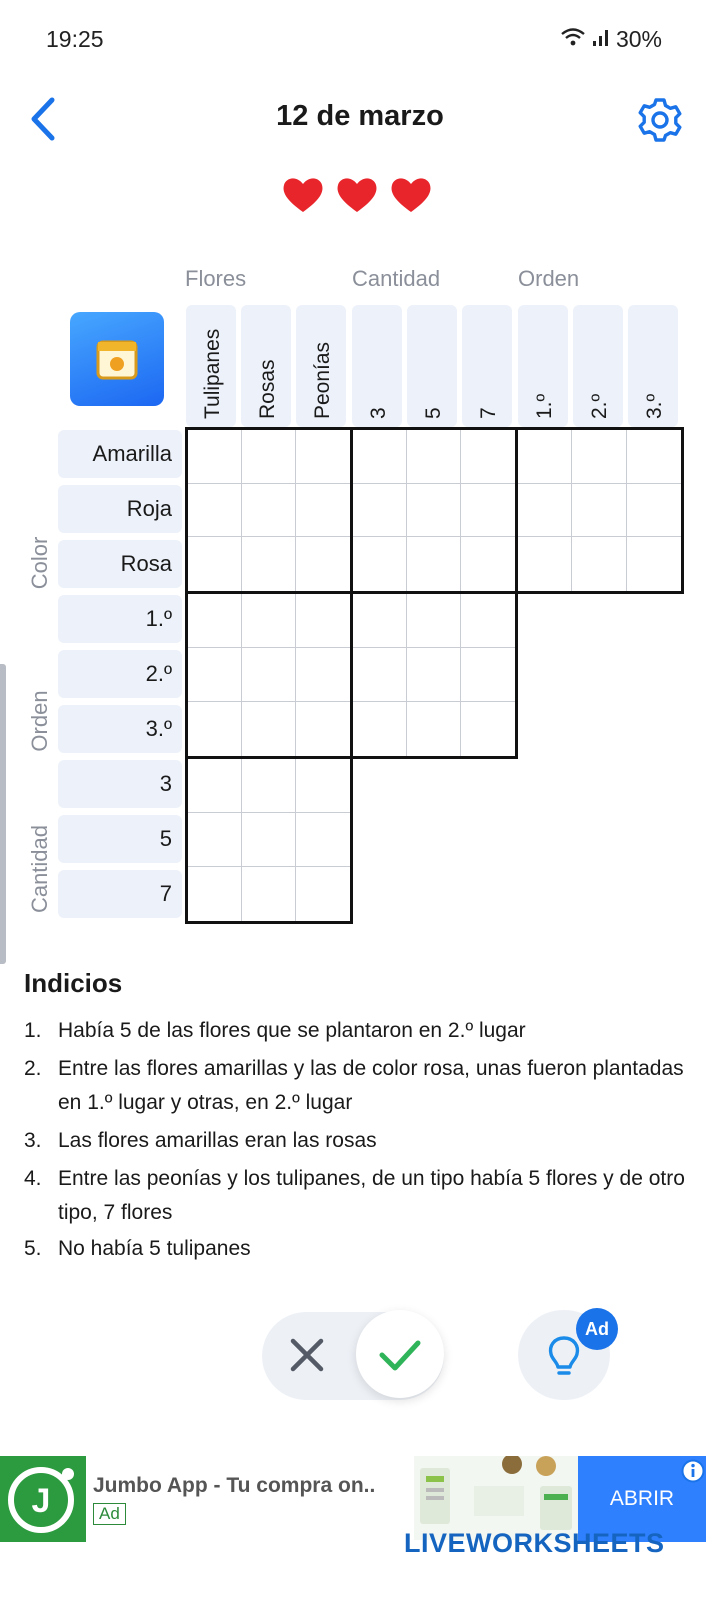  I want to click on status-time: 19:25, so click(75, 39).